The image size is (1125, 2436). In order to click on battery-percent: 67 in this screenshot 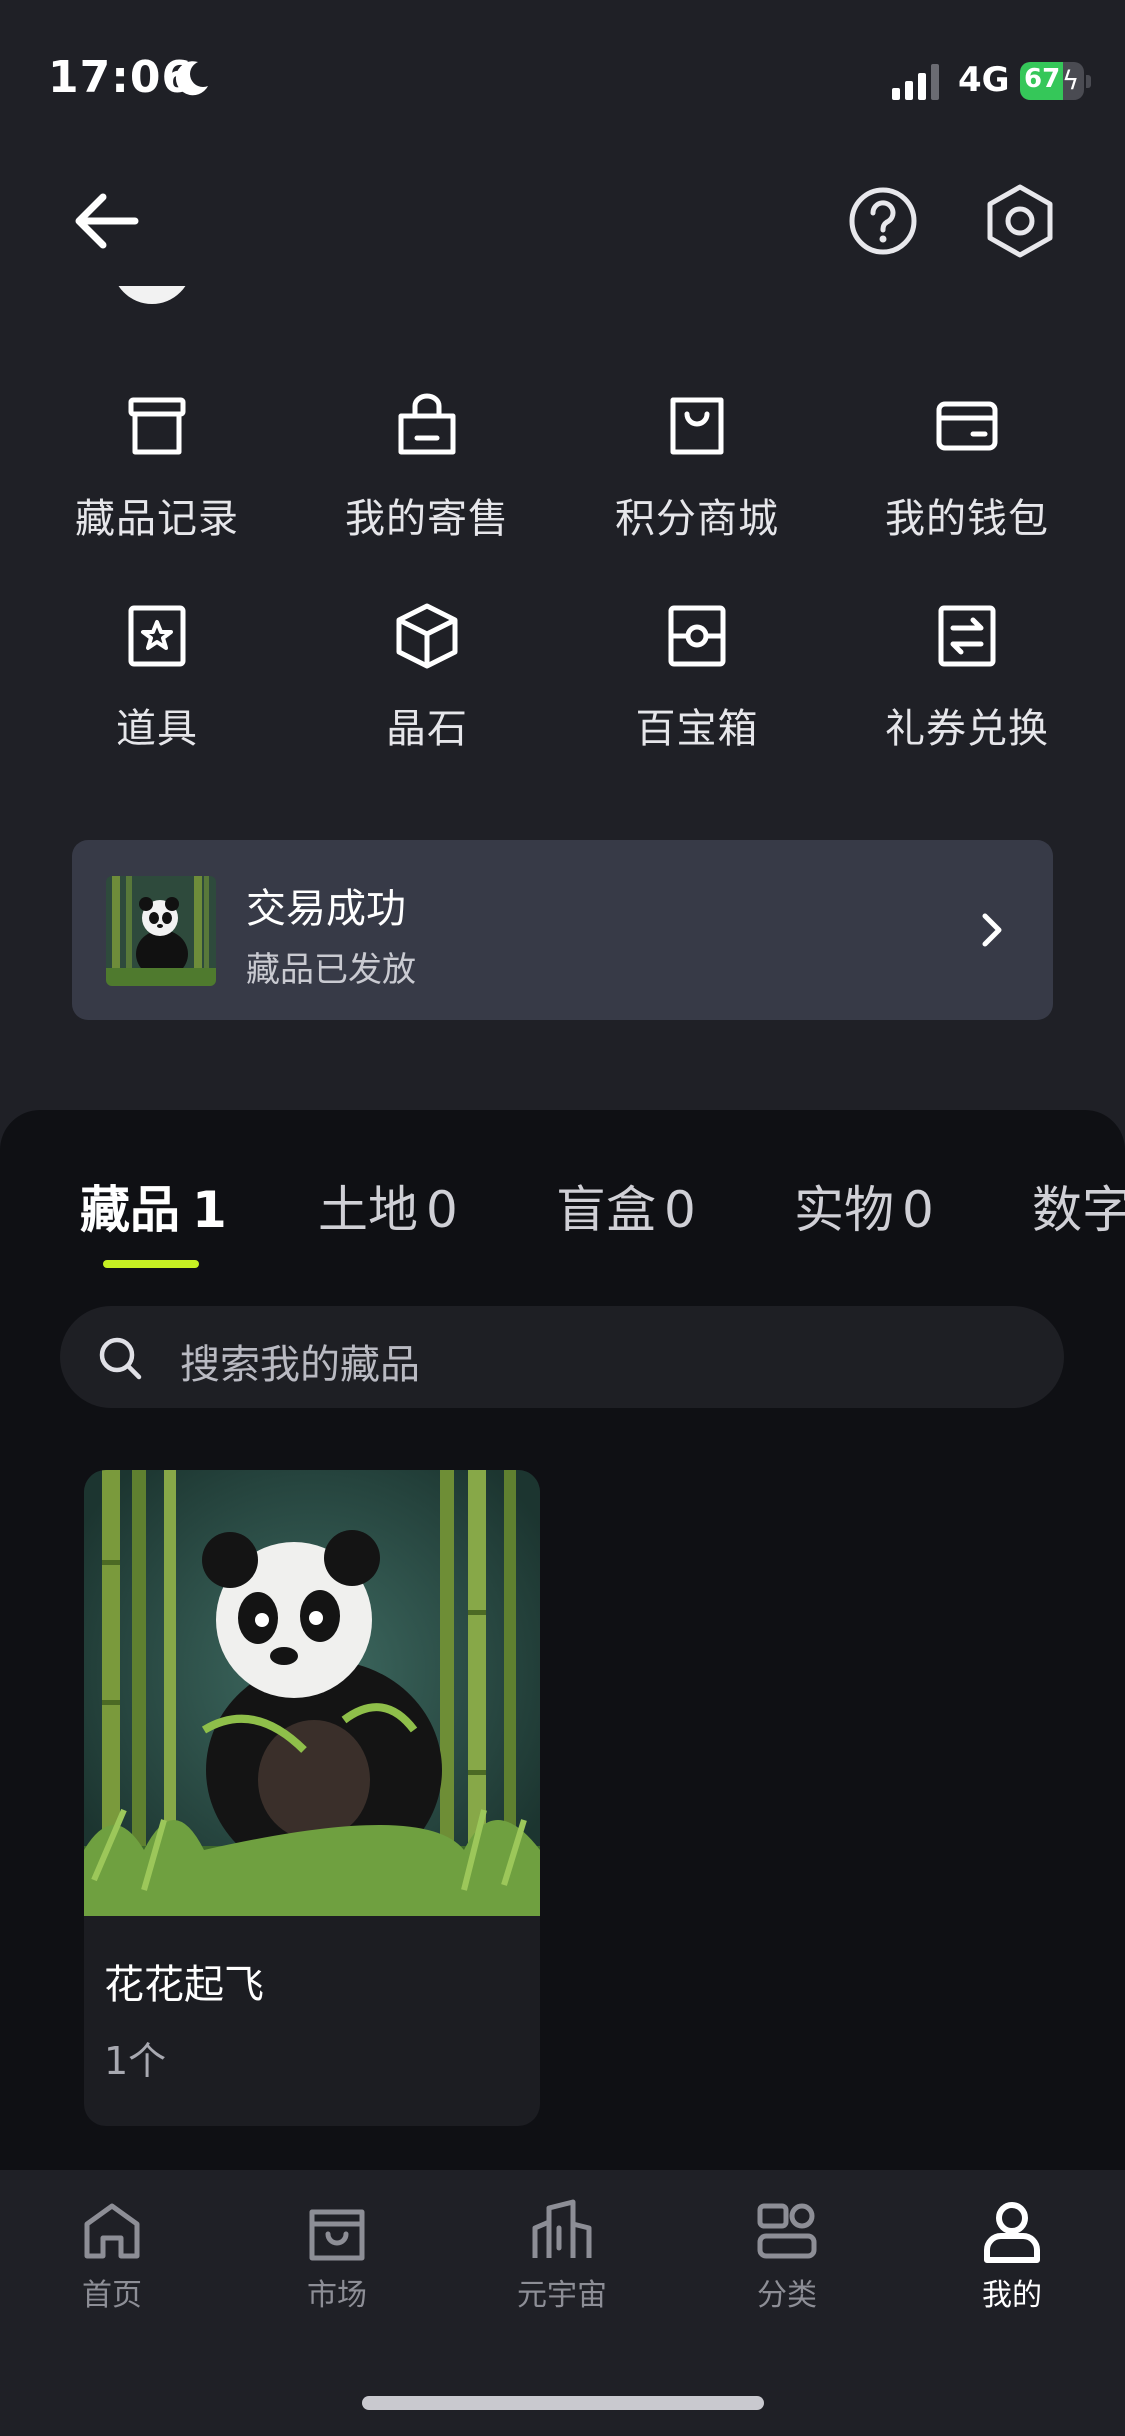, I will do `click(1042, 79)`.